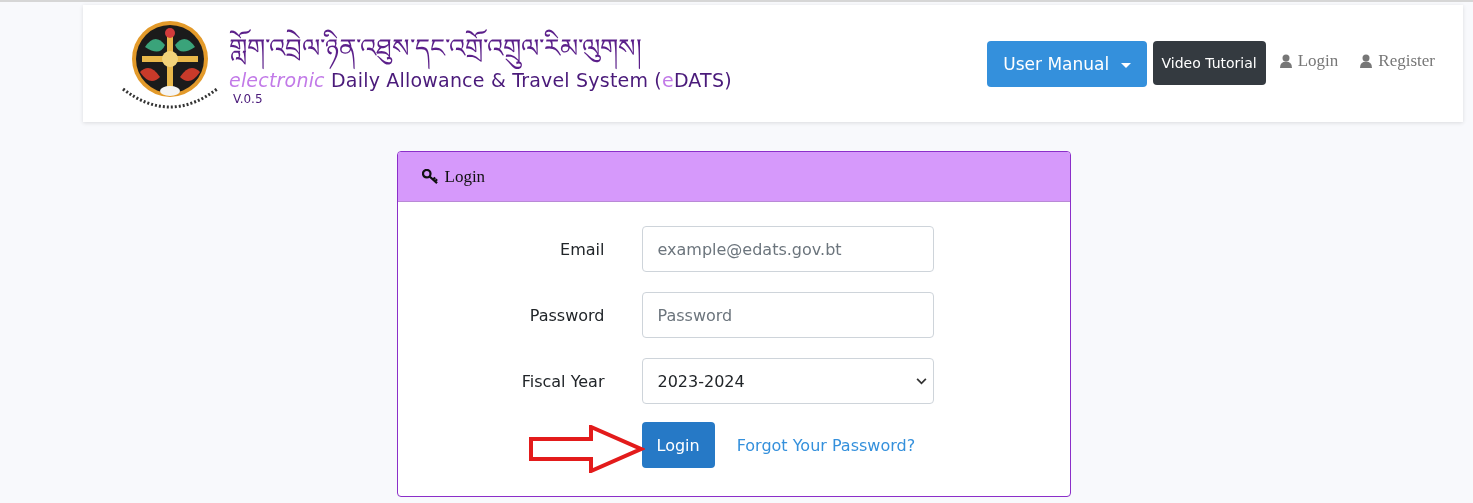 The width and height of the screenshot is (1473, 503). I want to click on nav-link: Login, so click(1309, 61).